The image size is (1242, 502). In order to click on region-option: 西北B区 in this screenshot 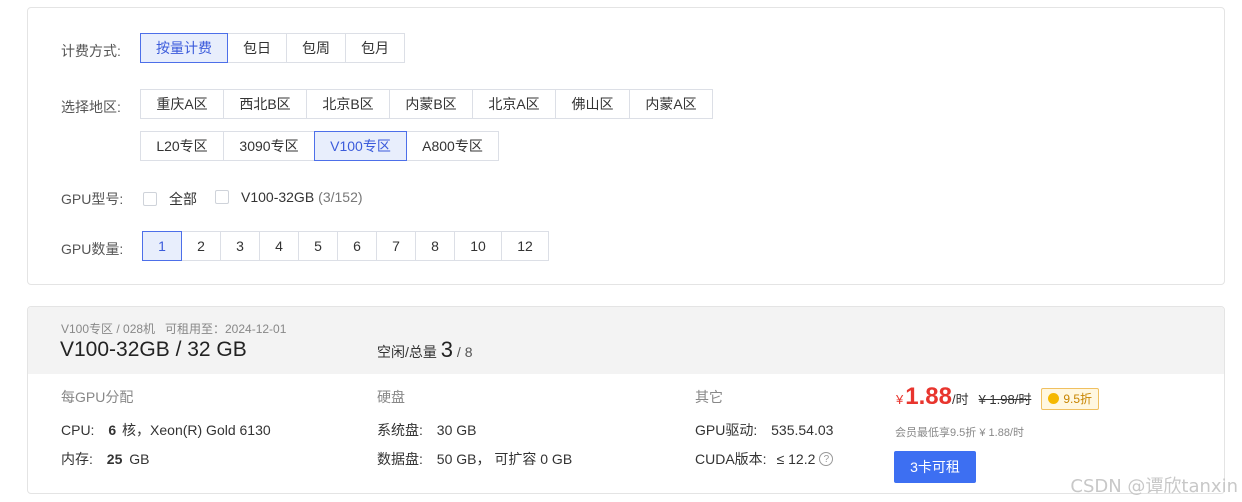, I will do `click(265, 104)`.